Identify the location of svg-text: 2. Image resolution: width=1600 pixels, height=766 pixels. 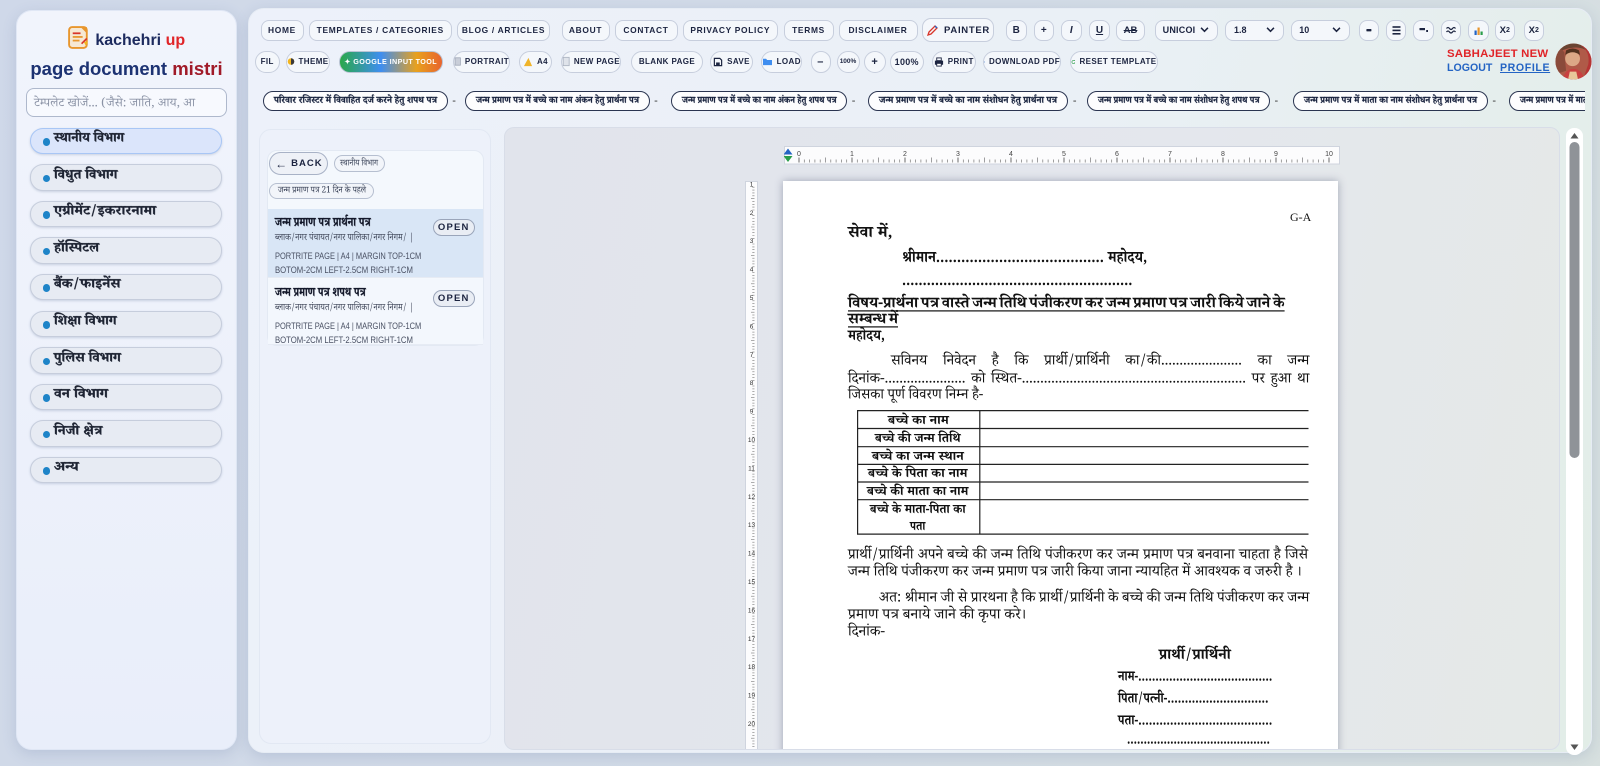
(905, 154).